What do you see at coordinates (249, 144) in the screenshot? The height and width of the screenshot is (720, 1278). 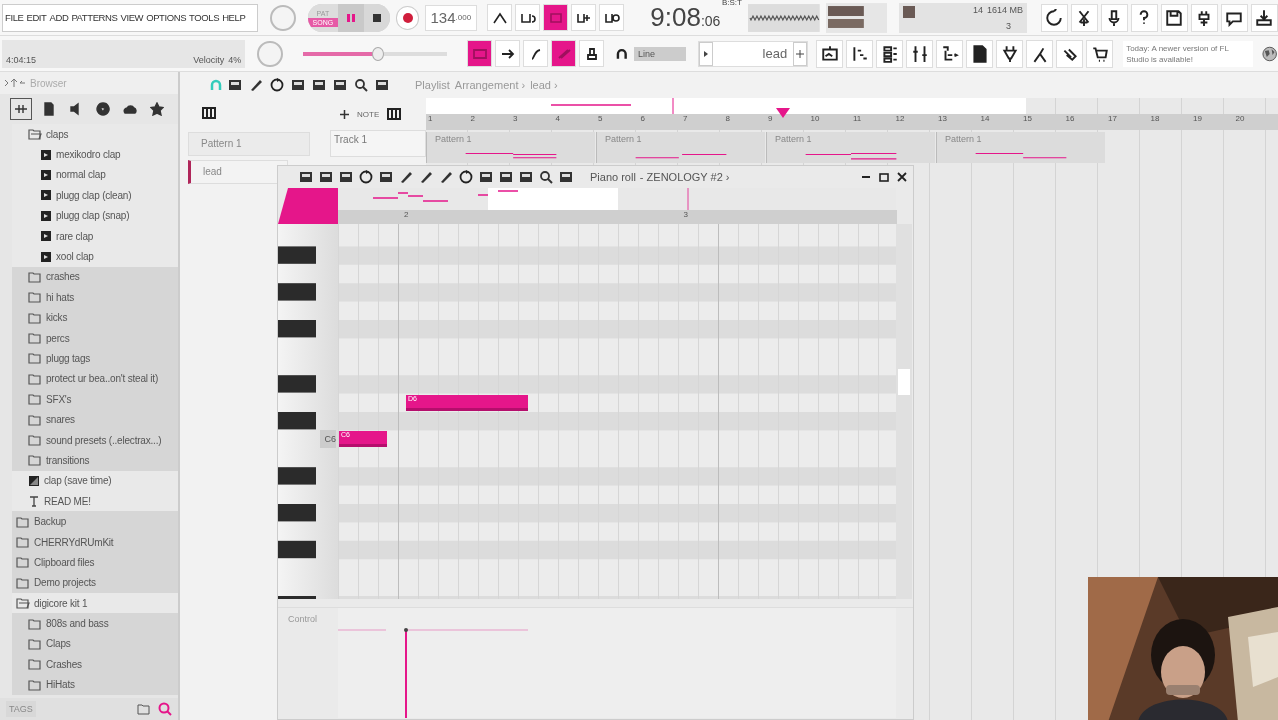 I see `pattern-item: Pattern 1` at bounding box center [249, 144].